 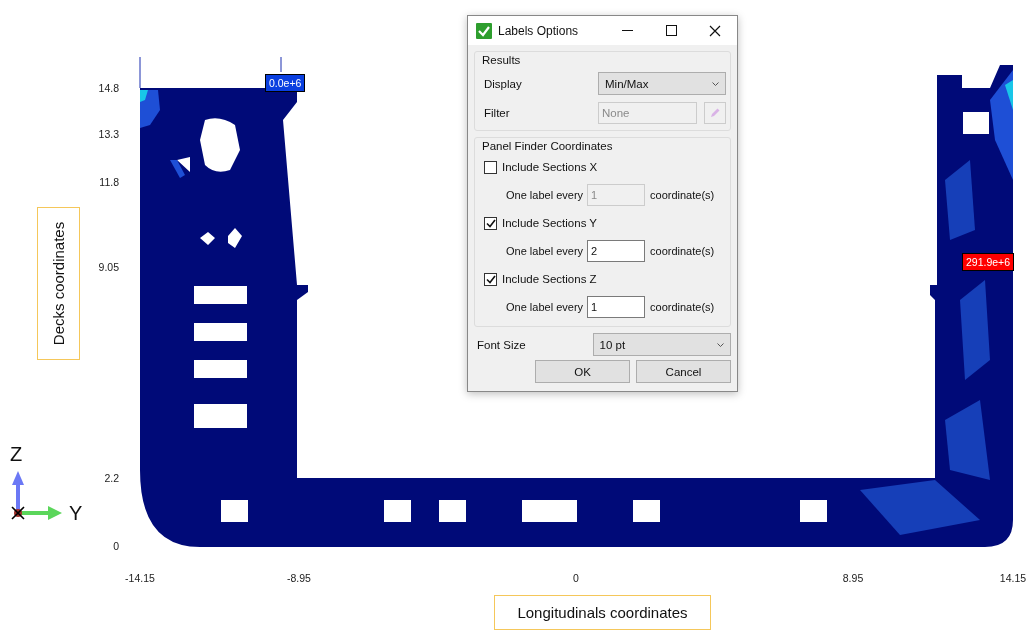 I want to click on min-value-tag: 0.0e+6, so click(x=285, y=83).